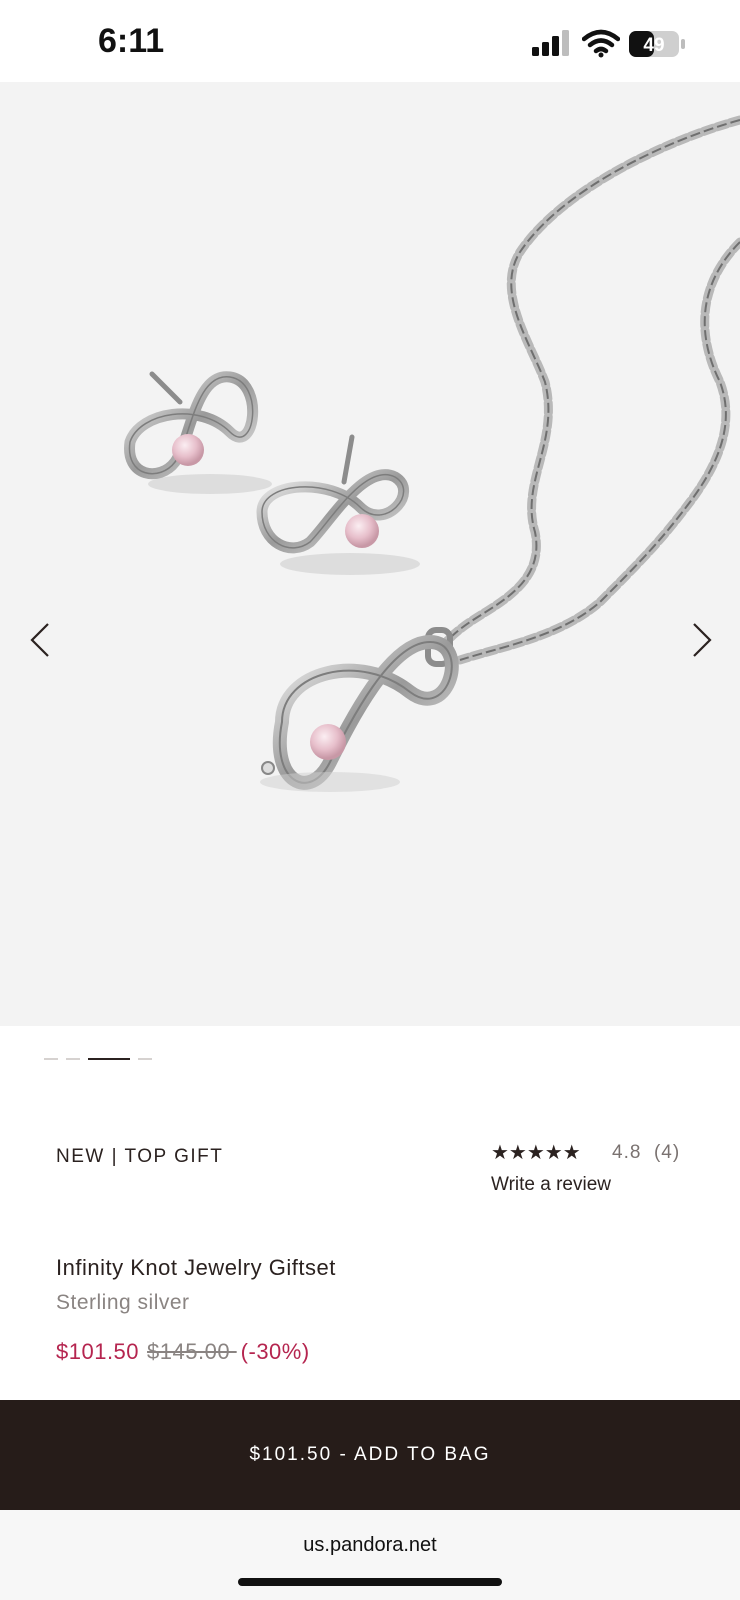 This screenshot has width=740, height=1600. Describe the element at coordinates (370, 1455) in the screenshot. I see `add-to-bag-button: $101.50 - ADD TO BAG` at that location.